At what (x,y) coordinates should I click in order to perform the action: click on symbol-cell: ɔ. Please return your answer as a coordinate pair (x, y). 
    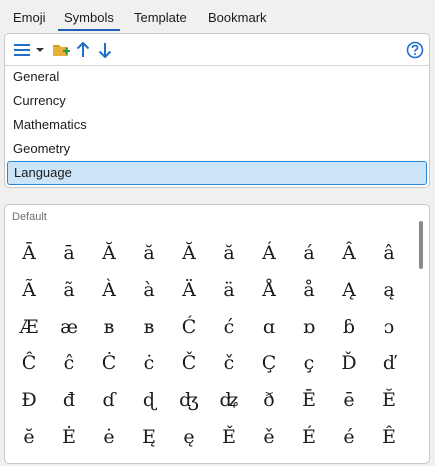
    Looking at the image, I should click on (389, 326).